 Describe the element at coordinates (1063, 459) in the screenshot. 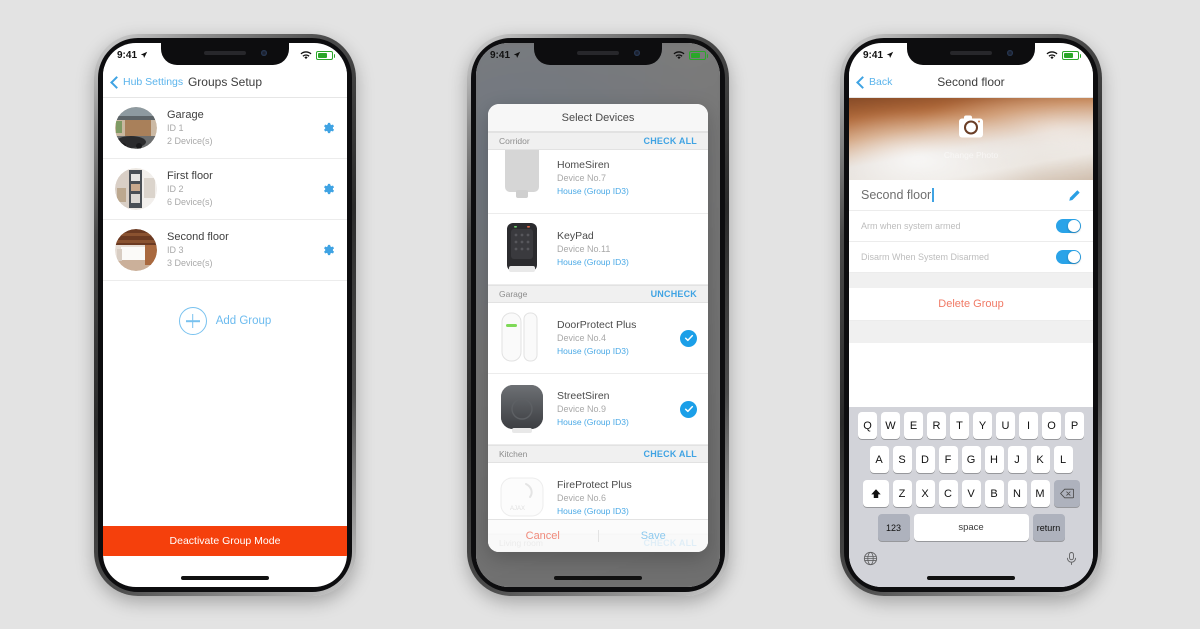

I see `key-l: L` at that location.